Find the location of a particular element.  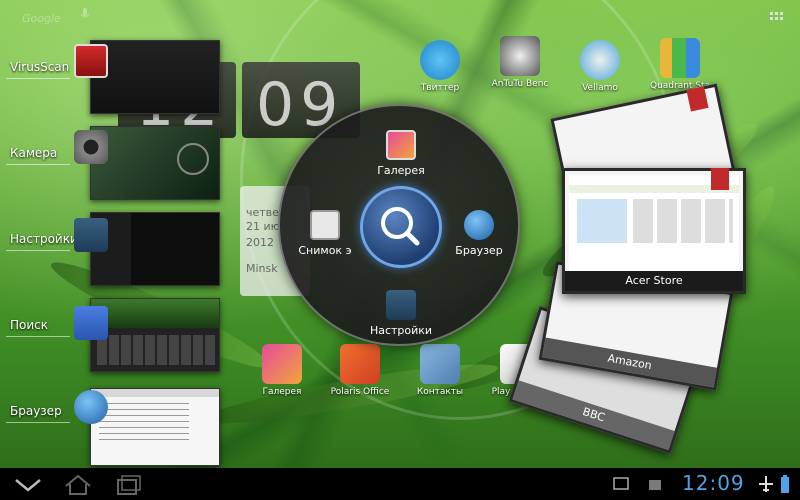

search-icon is located at coordinates (400, 226).